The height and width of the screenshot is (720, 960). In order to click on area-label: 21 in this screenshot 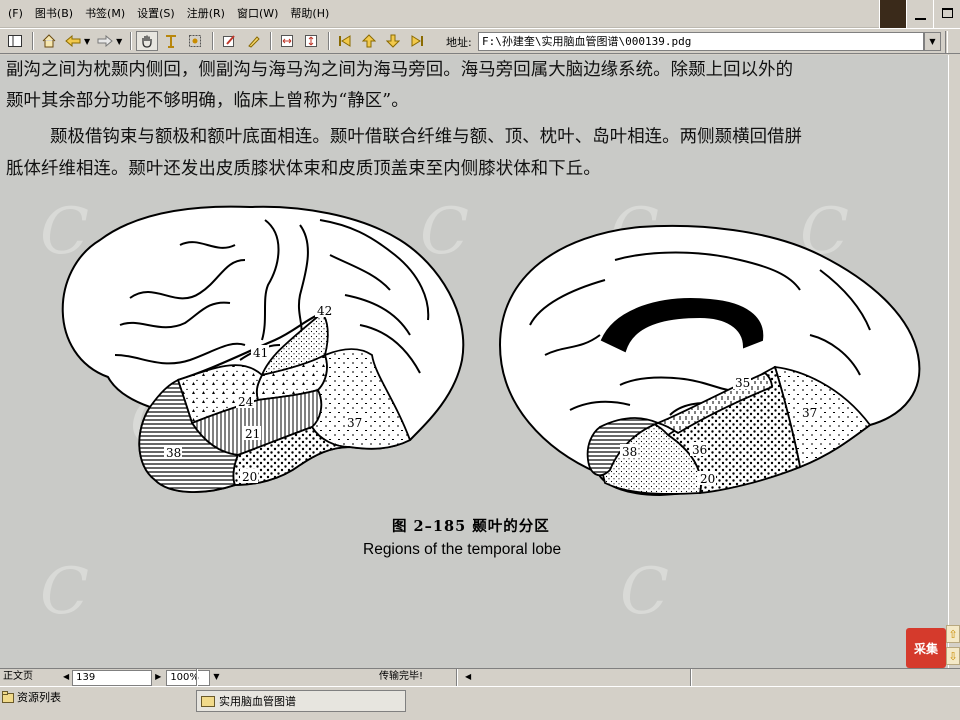, I will do `click(252, 434)`.